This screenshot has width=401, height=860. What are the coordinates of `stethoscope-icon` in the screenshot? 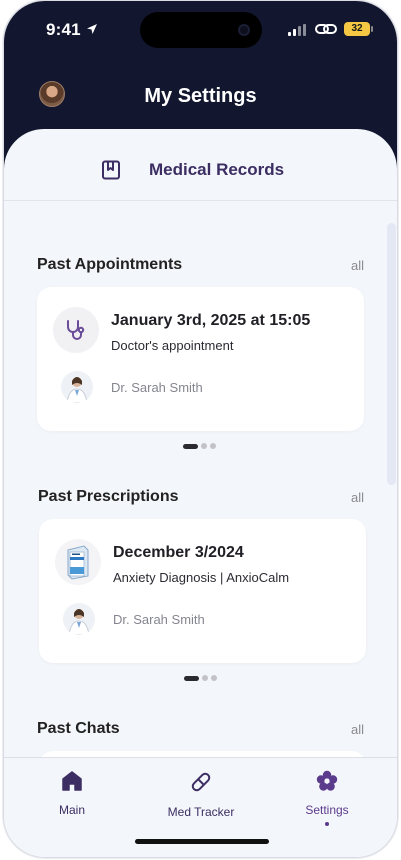 It's located at (76, 330).